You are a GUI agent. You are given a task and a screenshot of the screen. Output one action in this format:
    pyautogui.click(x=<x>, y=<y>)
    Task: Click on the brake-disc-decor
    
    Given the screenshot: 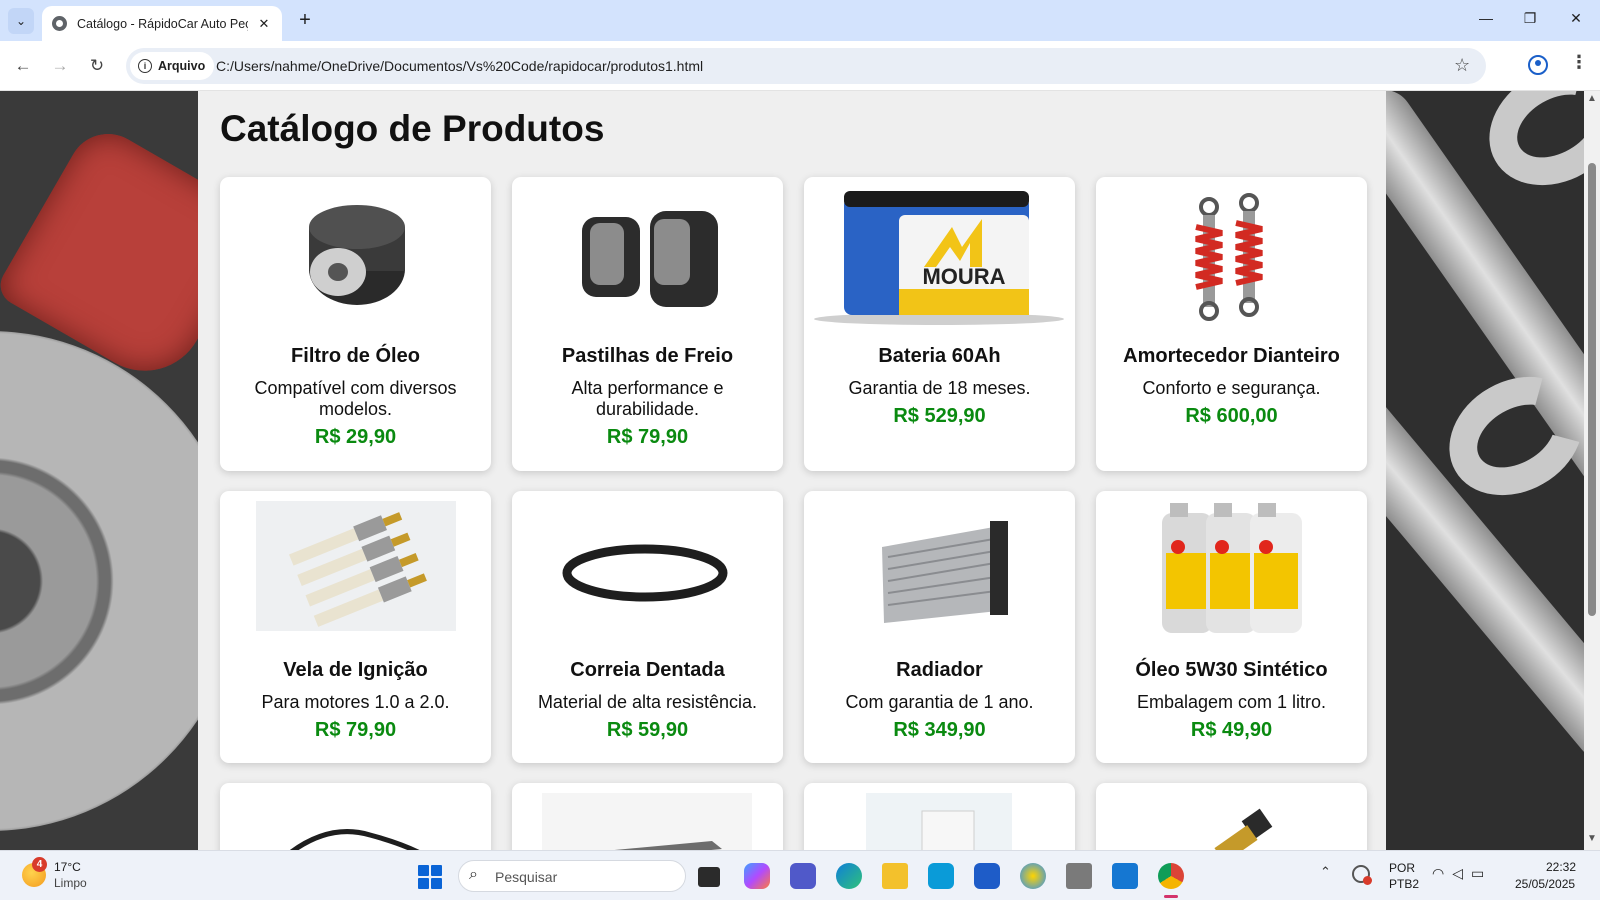 What is the action you would take?
    pyautogui.click(x=99, y=581)
    